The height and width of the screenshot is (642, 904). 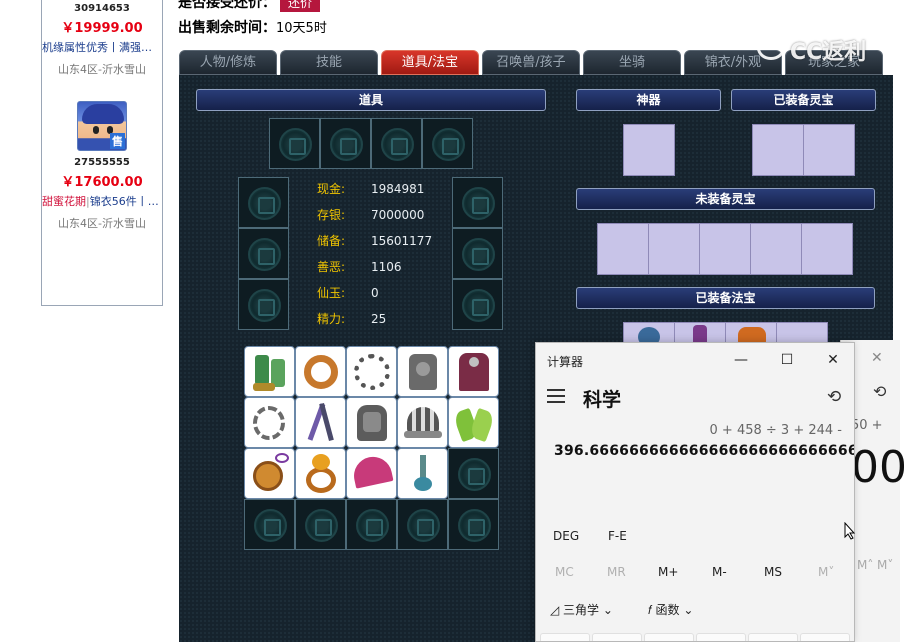 I want to click on avatar-hair, so click(x=103, y=114).